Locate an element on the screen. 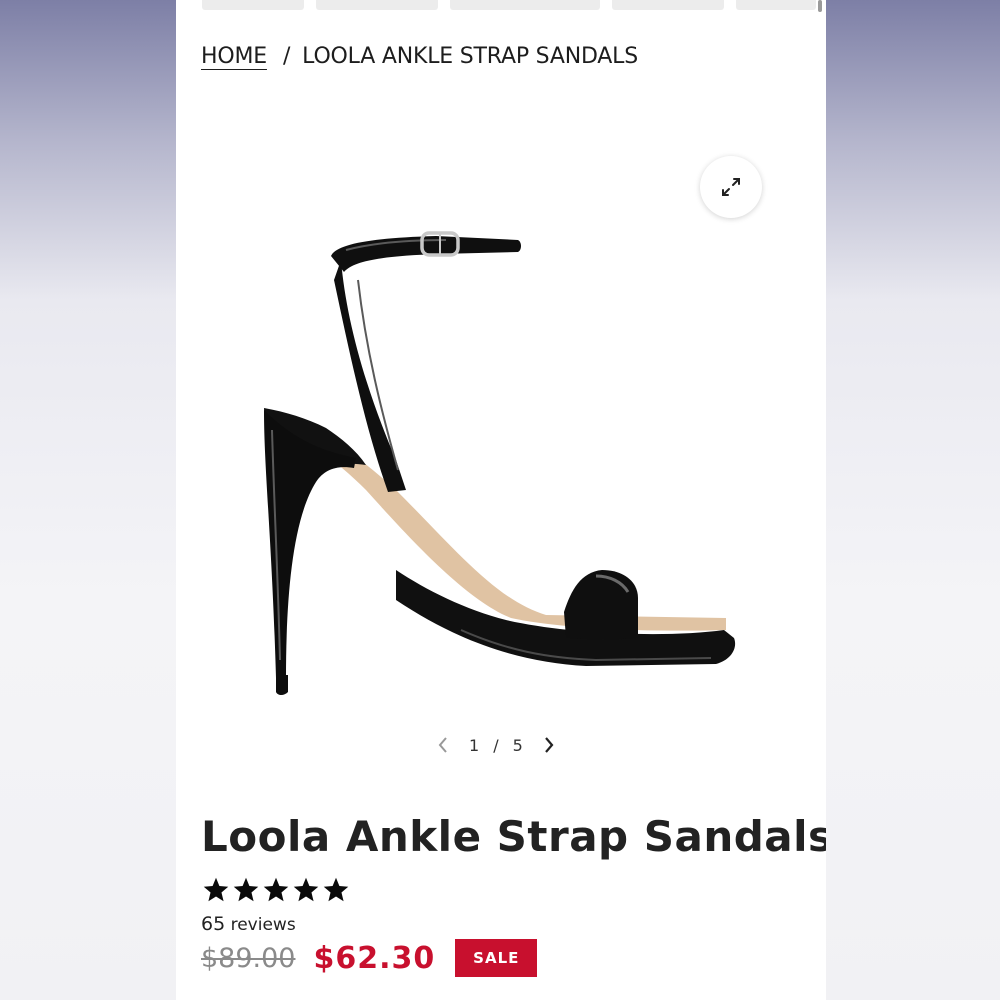  prev-image-button is located at coordinates (443, 745).